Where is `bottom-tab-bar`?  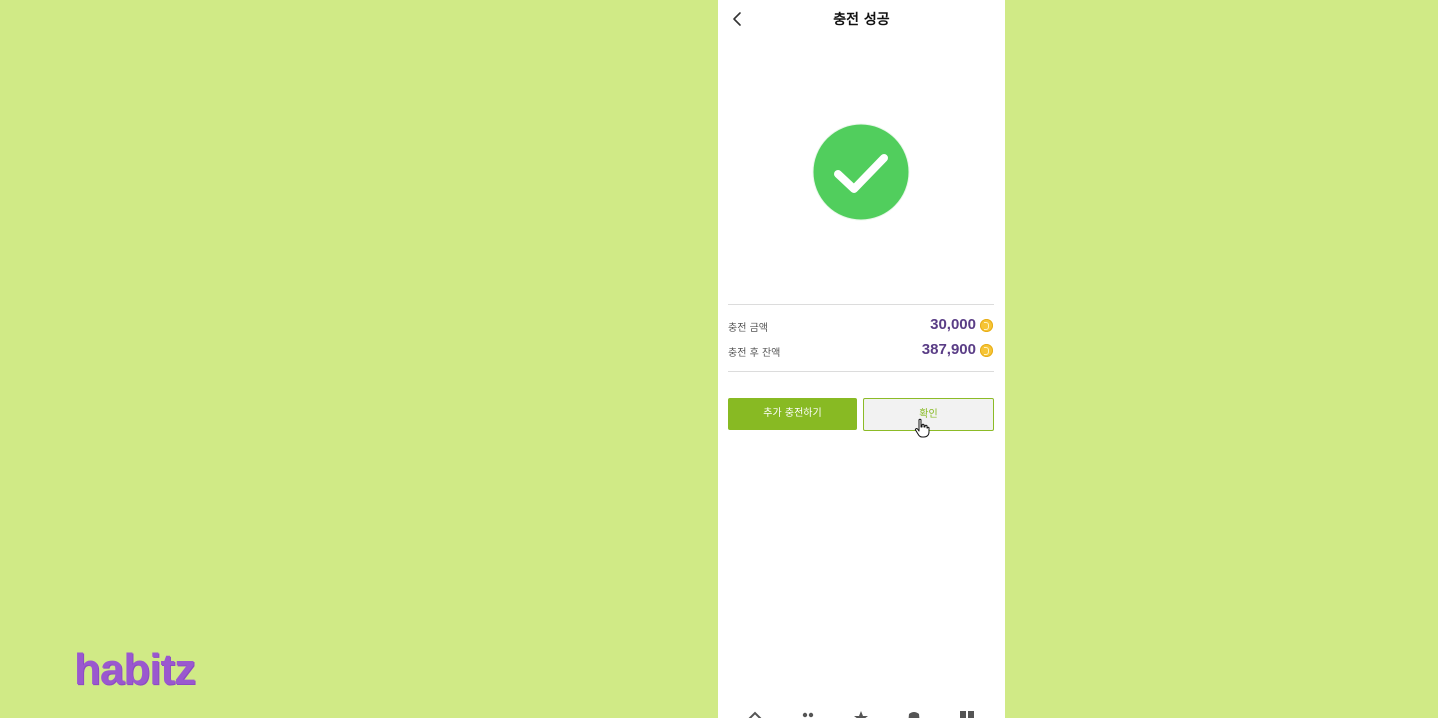 bottom-tab-bar is located at coordinates (861, 712).